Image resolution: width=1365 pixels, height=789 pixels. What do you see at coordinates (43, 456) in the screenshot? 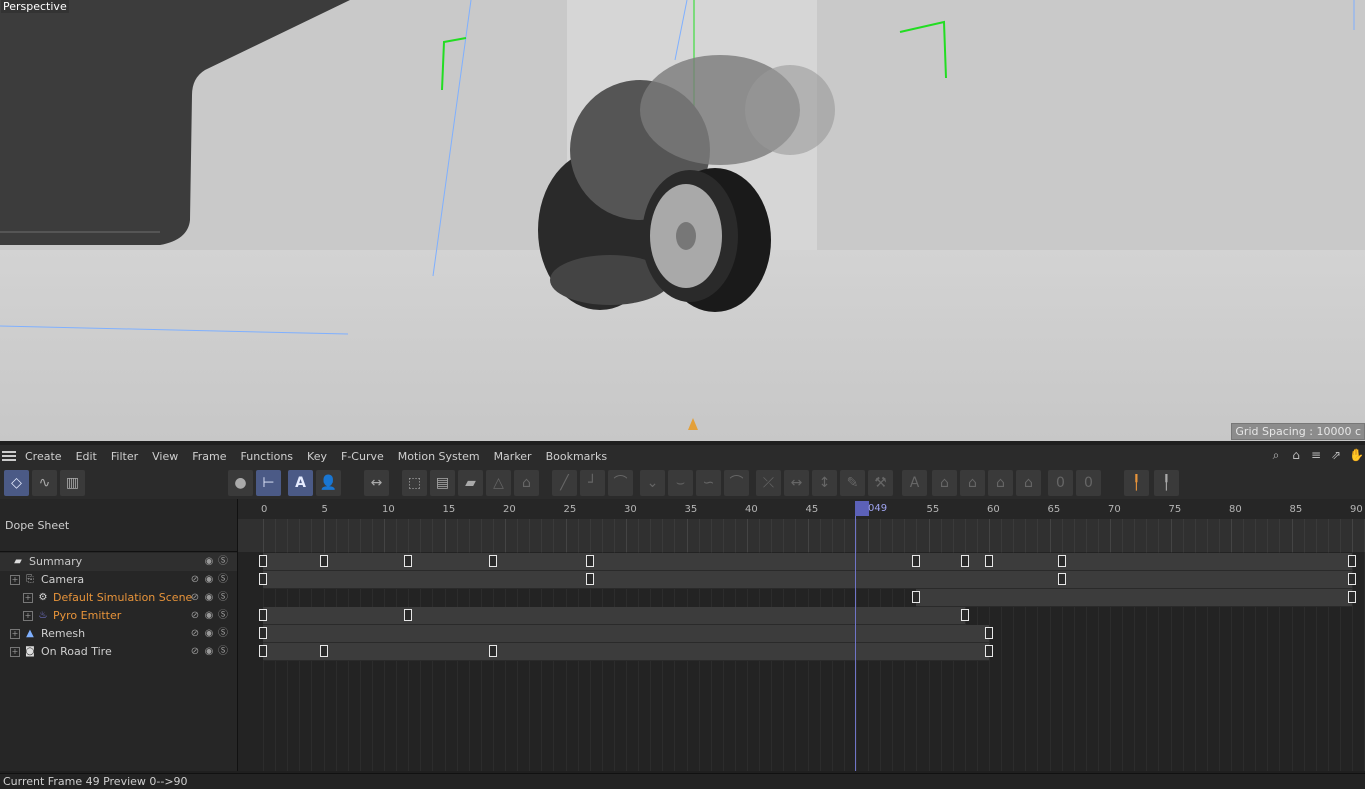
I see `menu-create: Create` at bounding box center [43, 456].